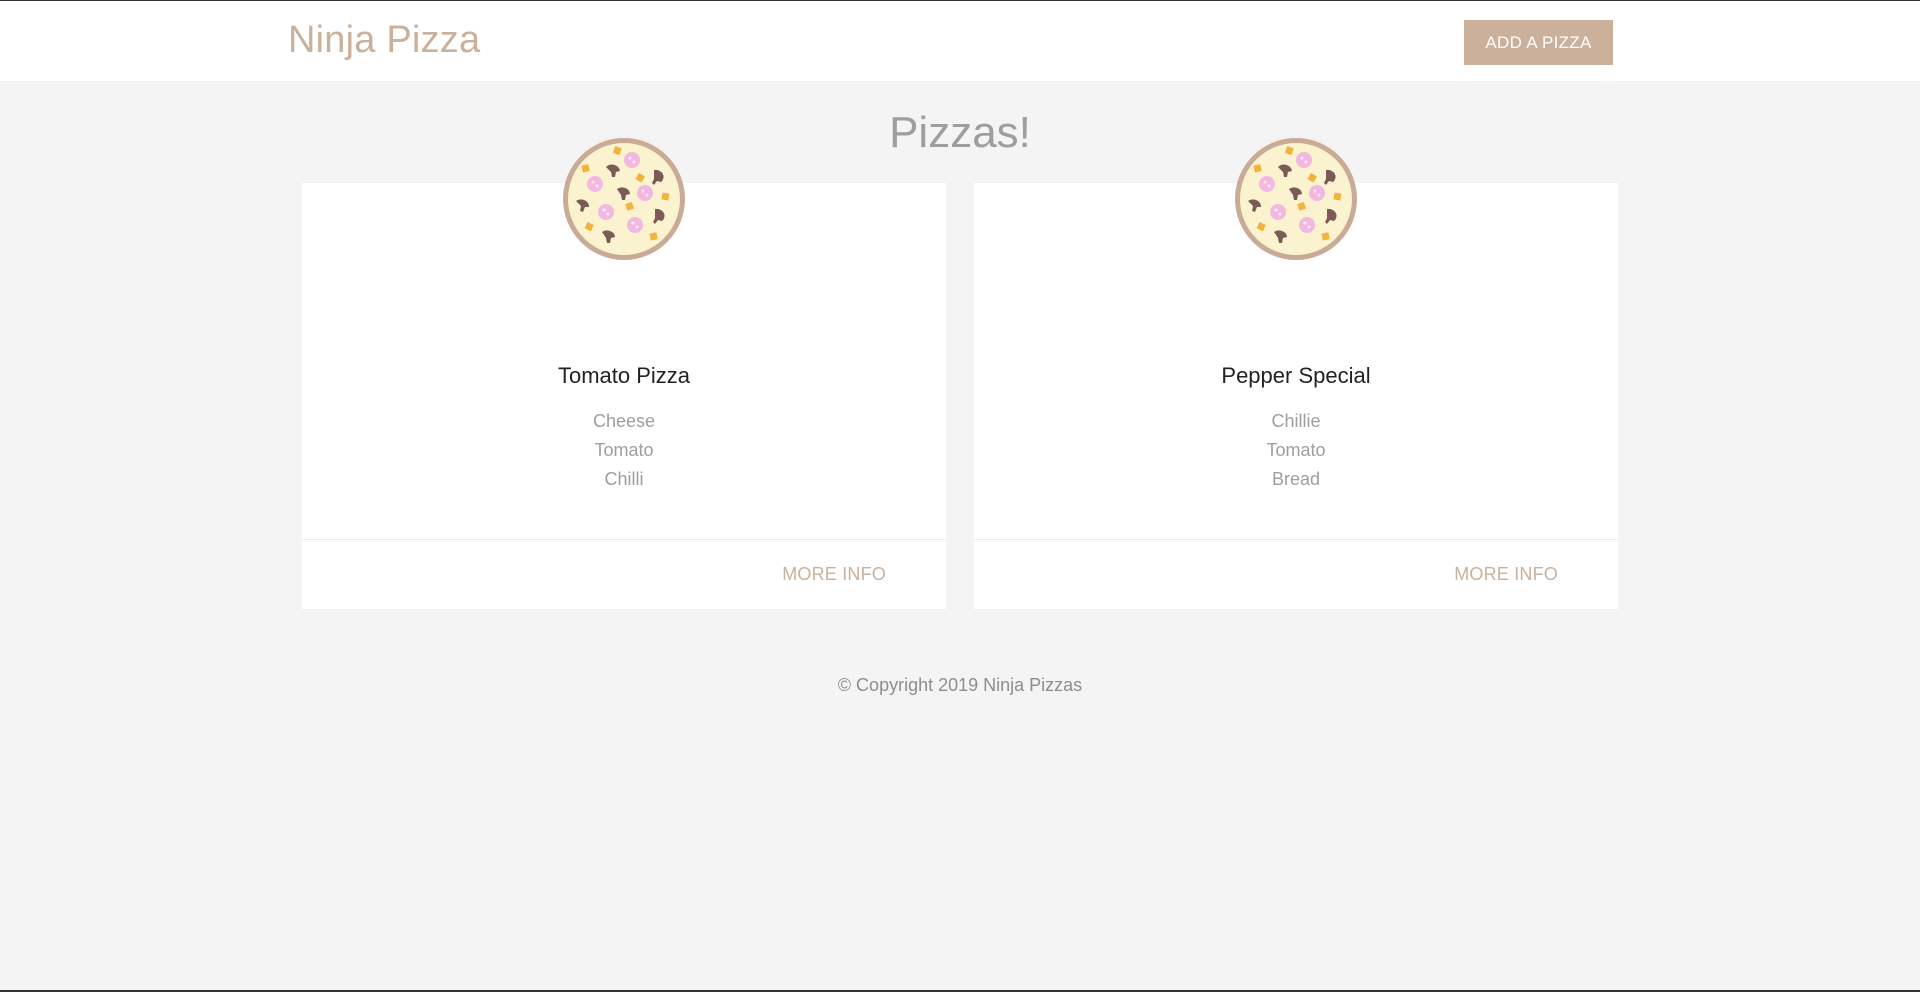  I want to click on ingredient-item: Cheese, so click(624, 421).